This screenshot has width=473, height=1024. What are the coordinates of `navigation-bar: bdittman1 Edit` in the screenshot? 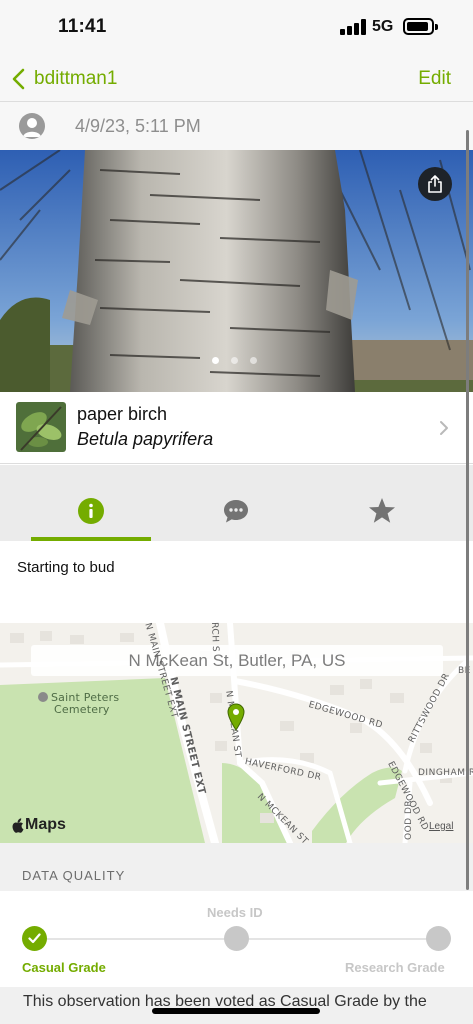 It's located at (236, 79).